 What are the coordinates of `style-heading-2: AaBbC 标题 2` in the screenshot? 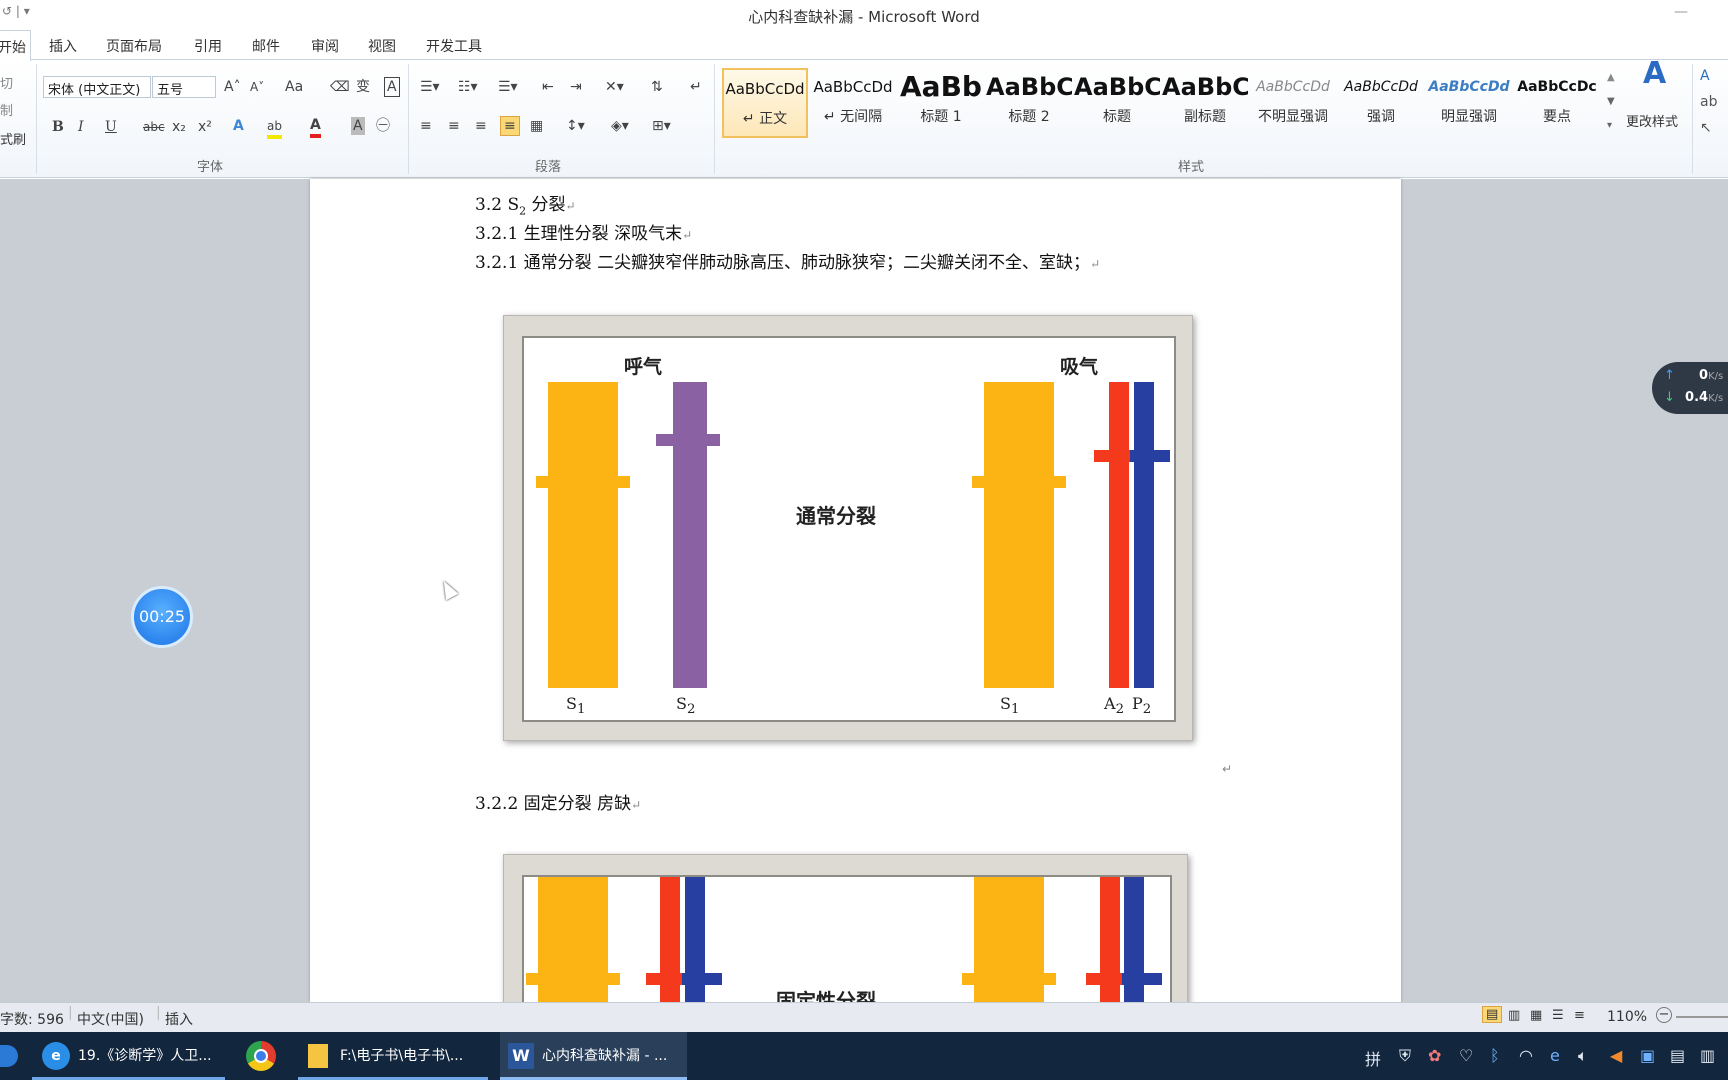 It's located at (1029, 103).